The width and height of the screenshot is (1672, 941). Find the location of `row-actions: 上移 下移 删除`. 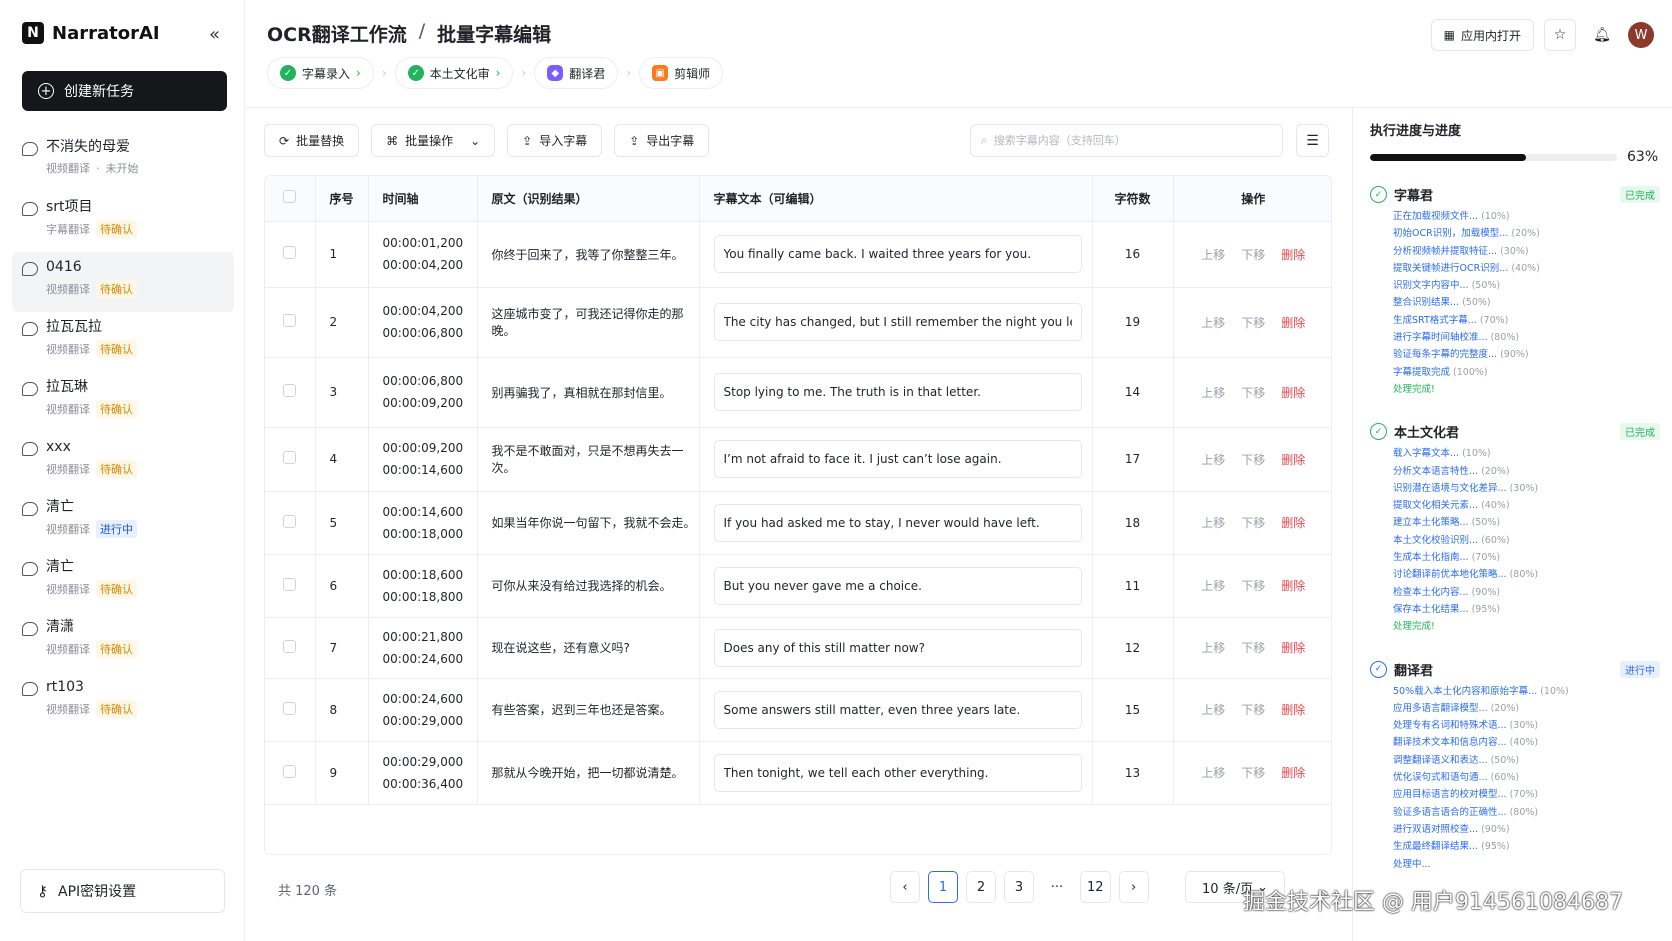

row-actions: 上移 下移 删除 is located at coordinates (1252, 586).